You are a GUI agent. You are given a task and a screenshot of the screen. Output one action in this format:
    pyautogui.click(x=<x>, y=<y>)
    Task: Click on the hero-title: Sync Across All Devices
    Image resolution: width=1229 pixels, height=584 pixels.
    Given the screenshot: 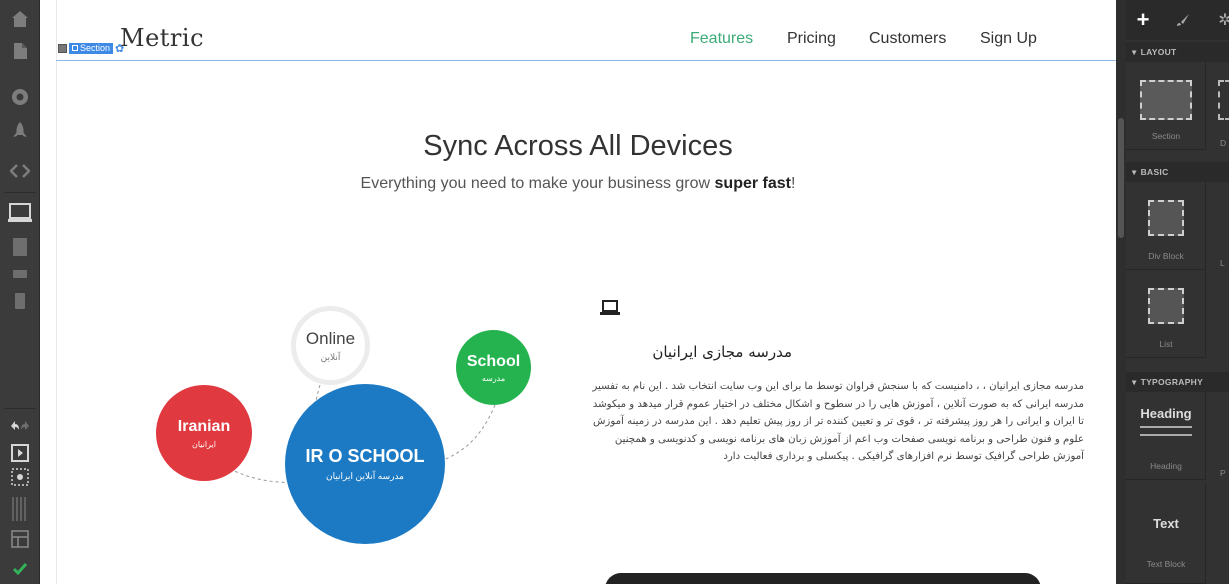 What is the action you would take?
    pyautogui.click(x=578, y=146)
    